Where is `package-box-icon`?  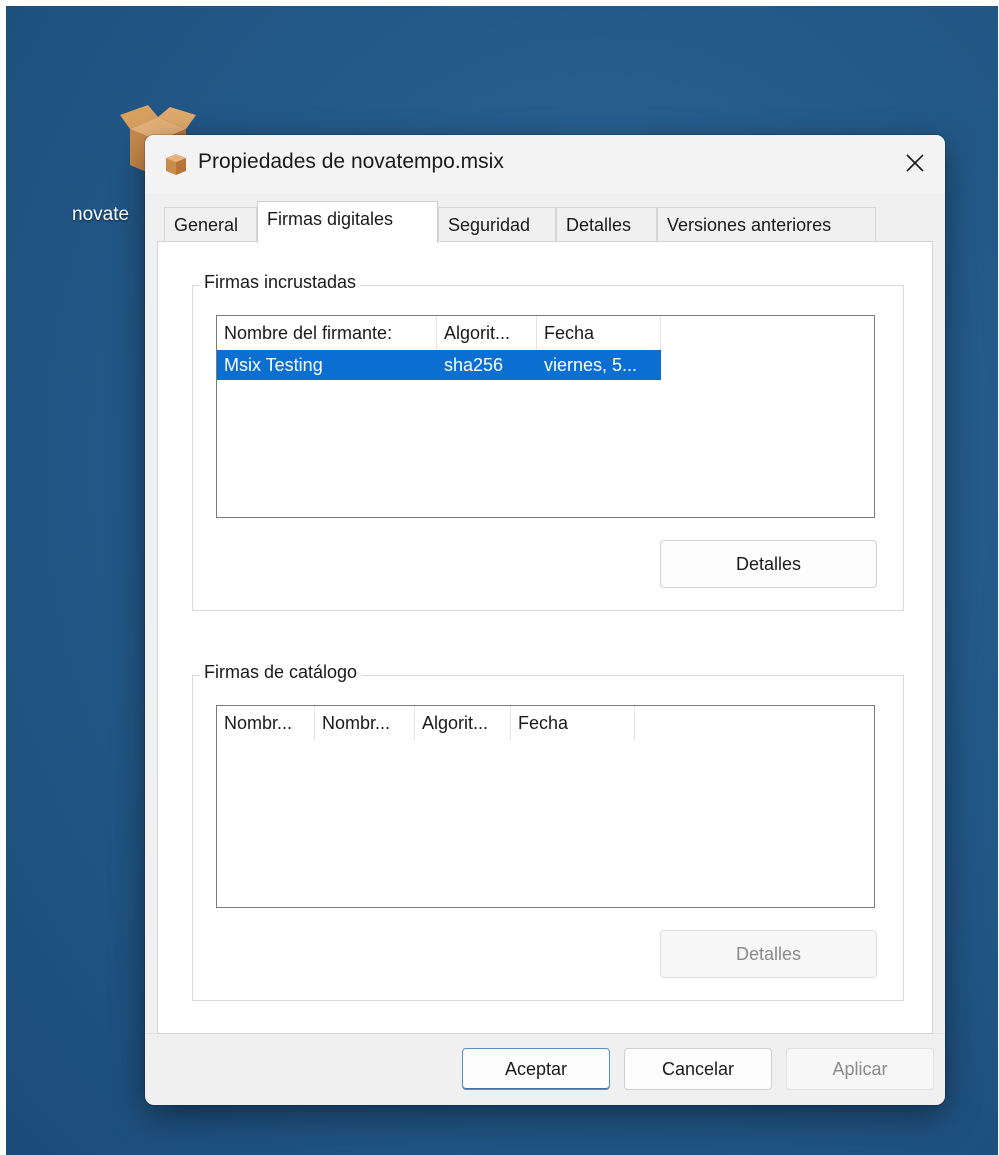
package-box-icon is located at coordinates (176, 164).